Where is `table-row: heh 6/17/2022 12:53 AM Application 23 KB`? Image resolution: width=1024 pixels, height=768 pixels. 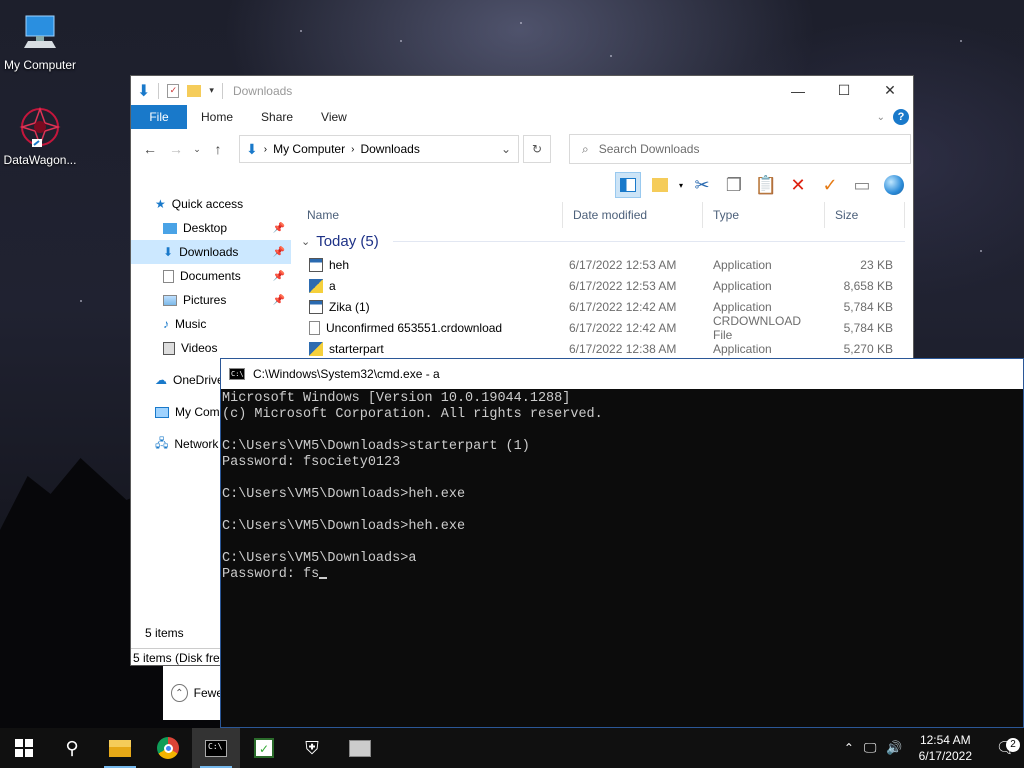 table-row: heh 6/17/2022 12:53 AM Application 23 KB is located at coordinates (605, 264).